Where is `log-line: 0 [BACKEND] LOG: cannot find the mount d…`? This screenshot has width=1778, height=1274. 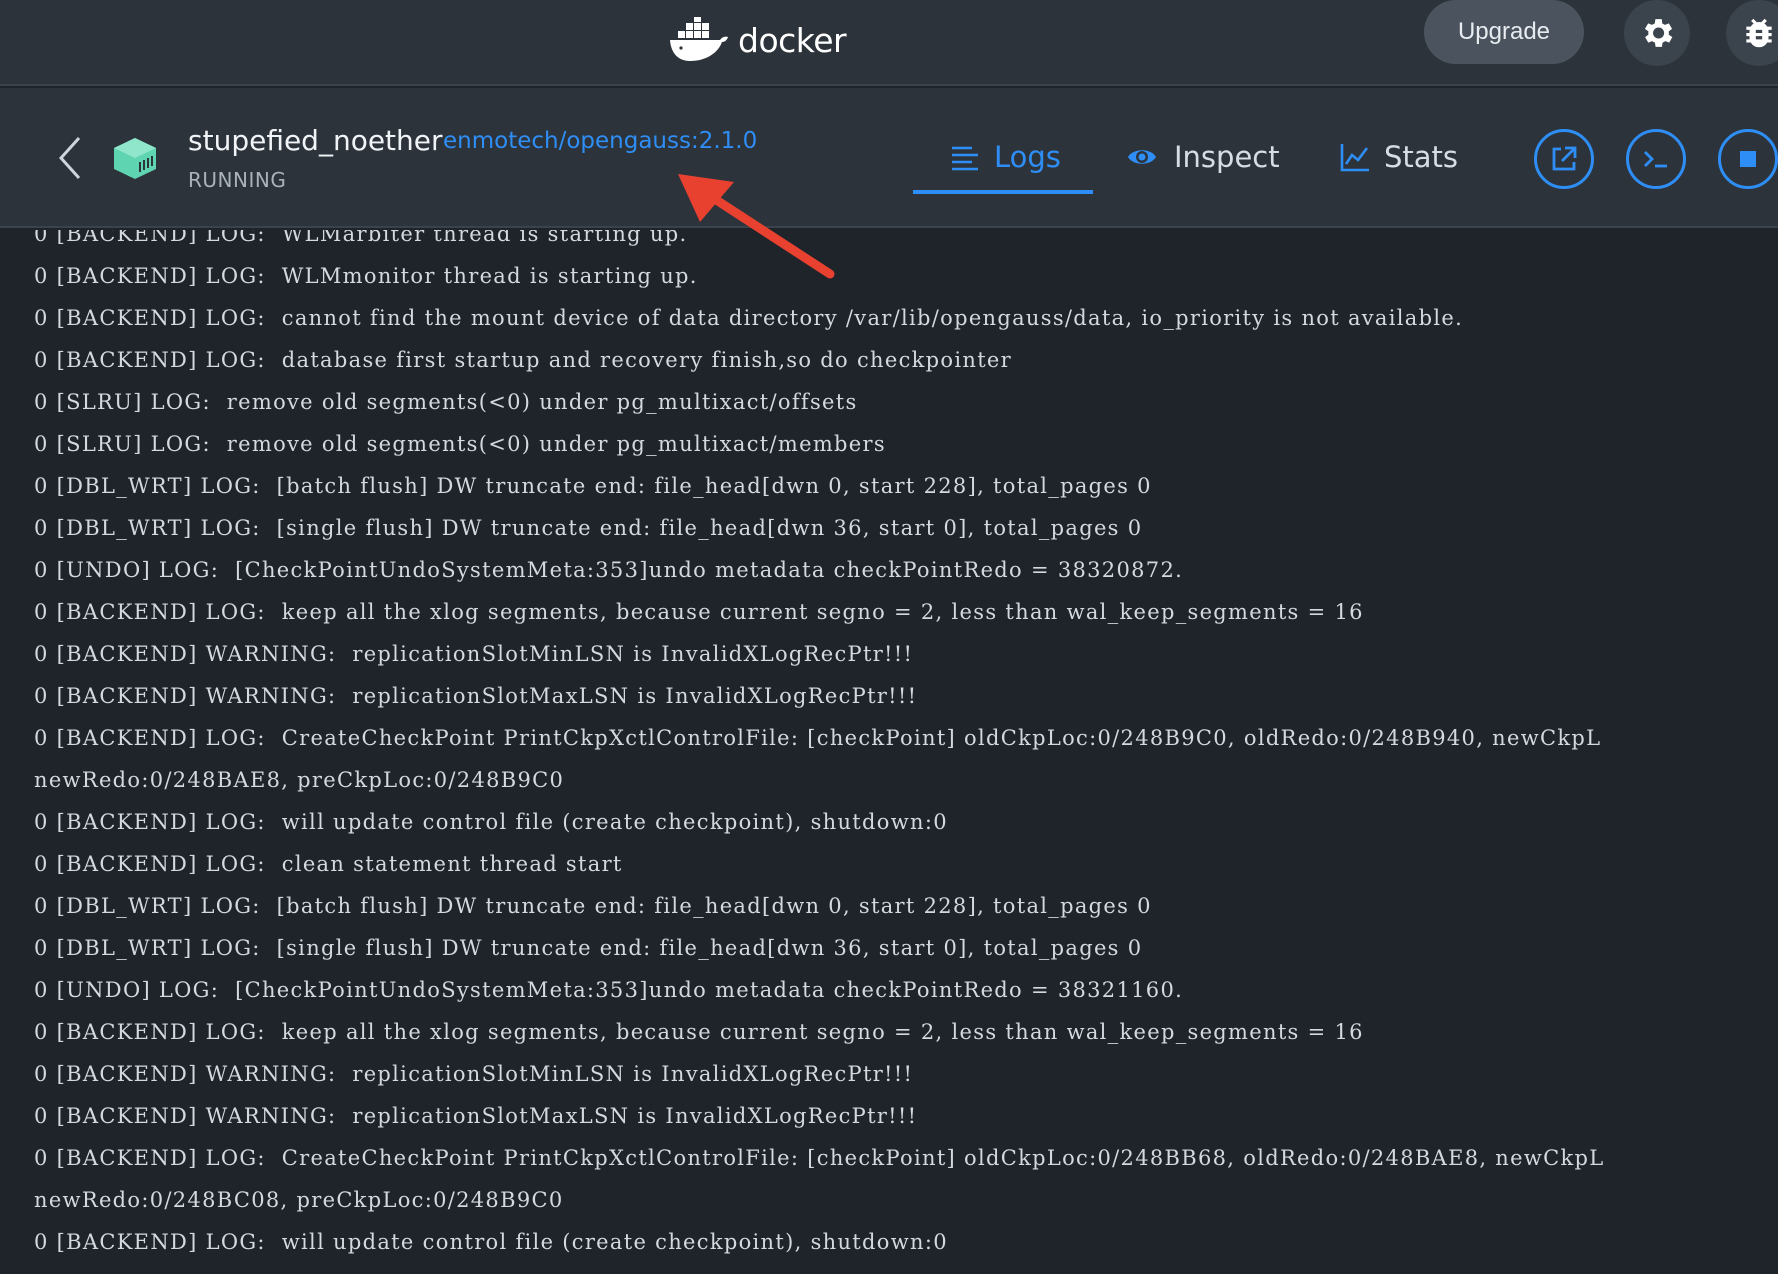 log-line: 0 [BACKEND] LOG: cannot find the mount d… is located at coordinates (749, 318).